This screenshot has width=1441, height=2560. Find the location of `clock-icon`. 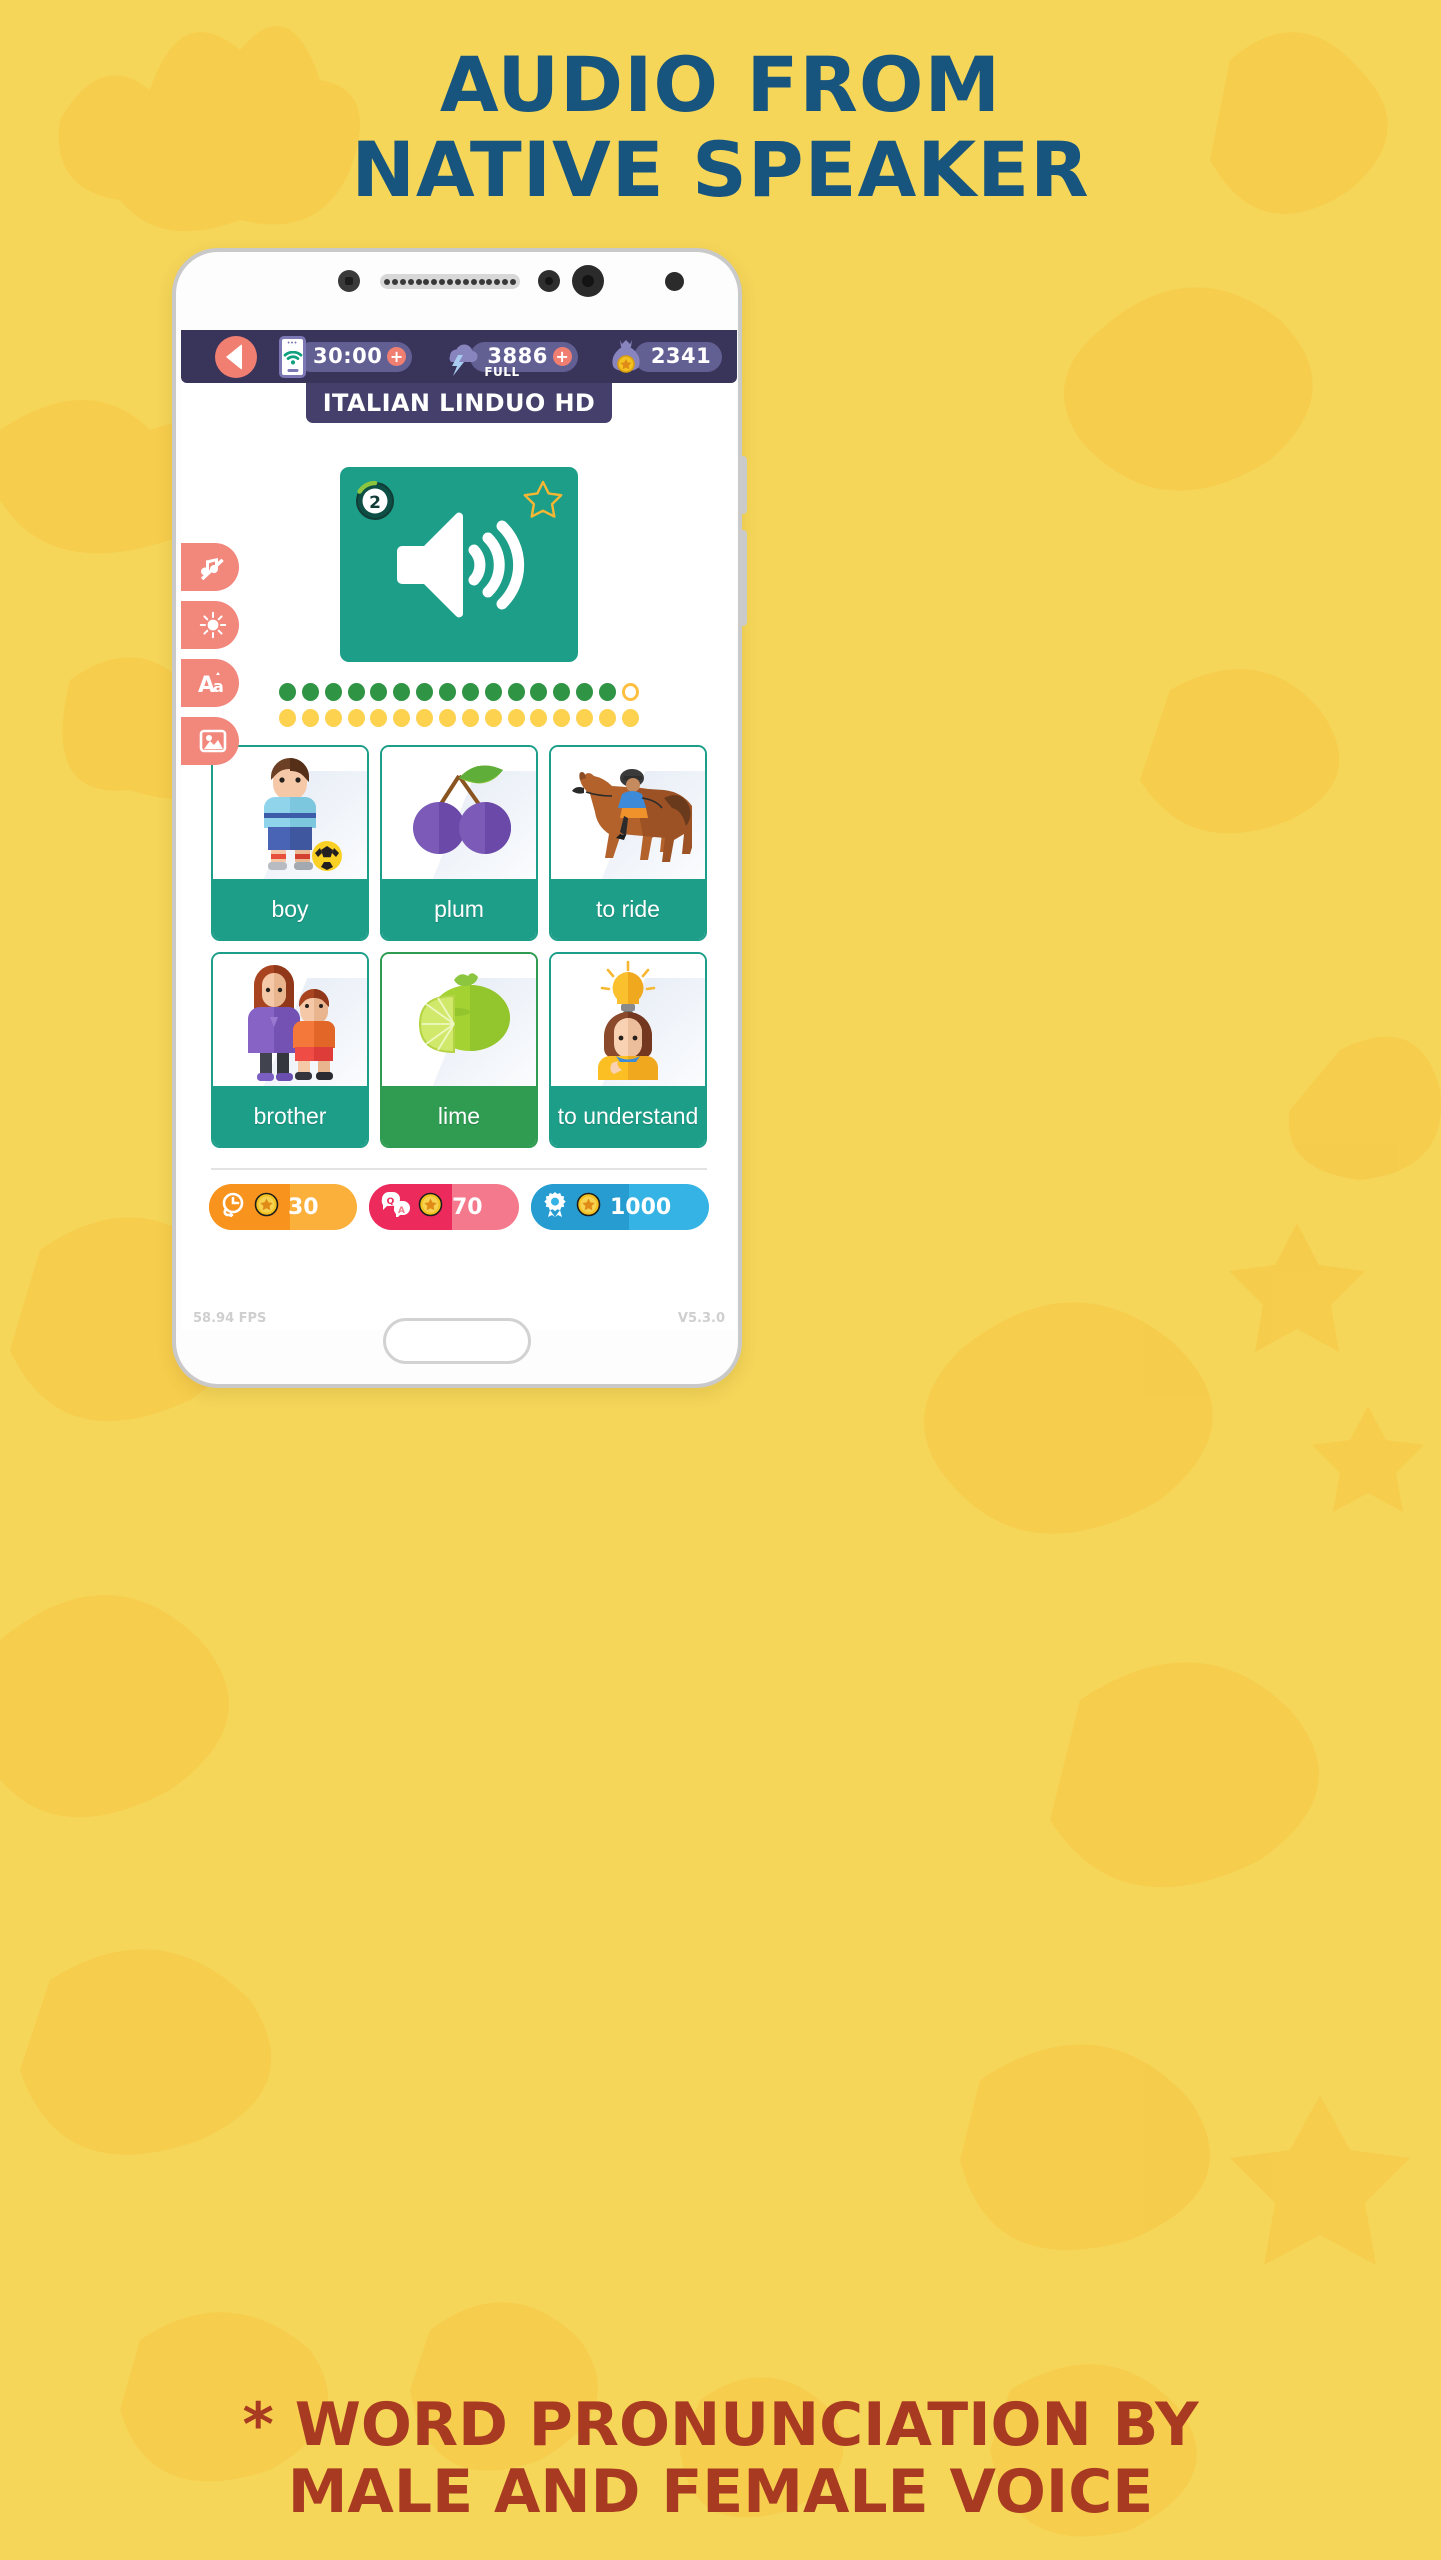

clock-icon is located at coordinates (233, 1207).